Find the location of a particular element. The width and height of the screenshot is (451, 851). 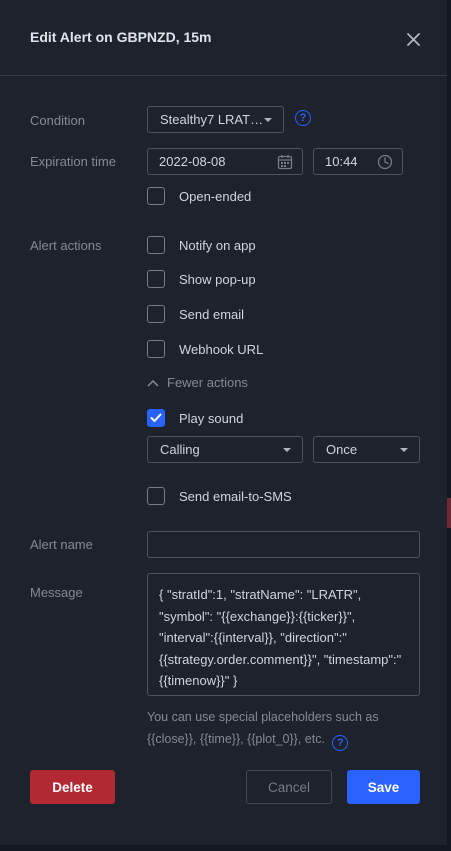

close-button is located at coordinates (413, 39).